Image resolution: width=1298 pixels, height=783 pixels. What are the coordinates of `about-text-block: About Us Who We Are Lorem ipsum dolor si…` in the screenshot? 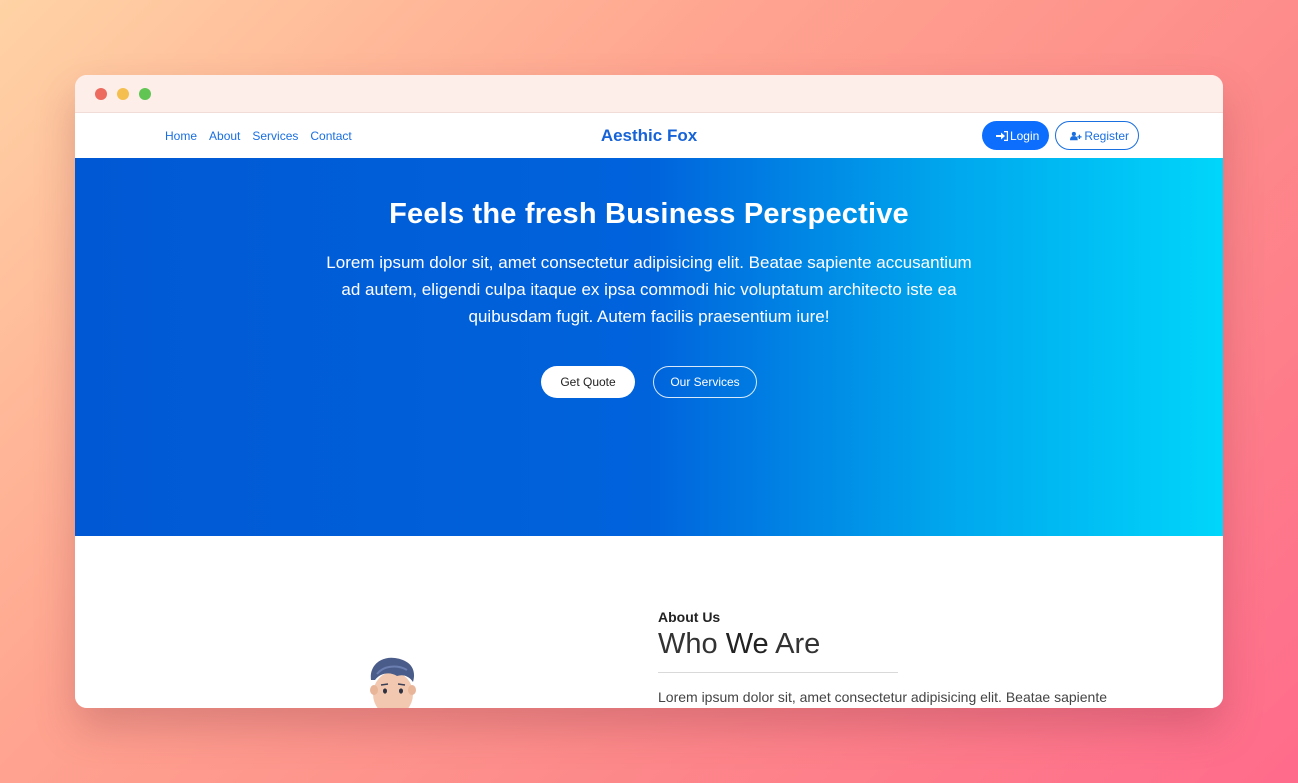 It's located at (893, 658).